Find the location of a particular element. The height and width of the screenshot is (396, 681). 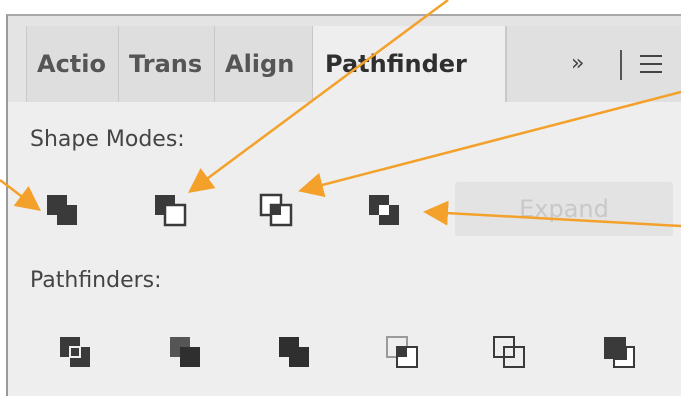

outline-icon is located at coordinates (509, 352).